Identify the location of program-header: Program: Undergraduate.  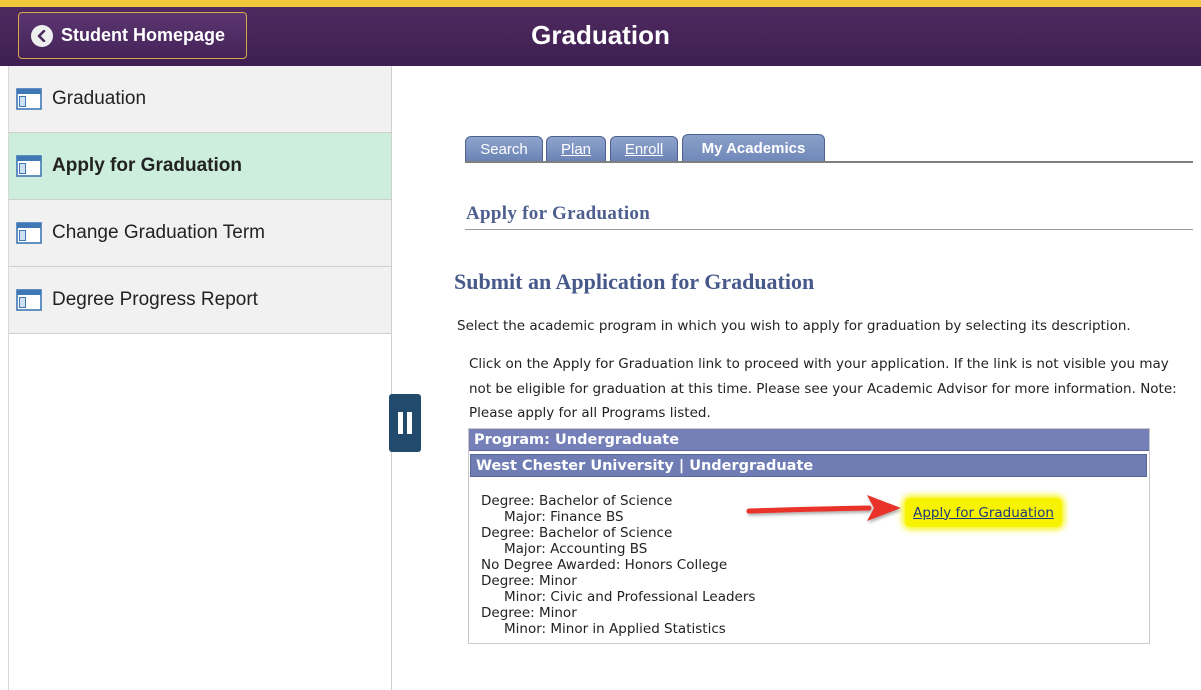
(809, 440).